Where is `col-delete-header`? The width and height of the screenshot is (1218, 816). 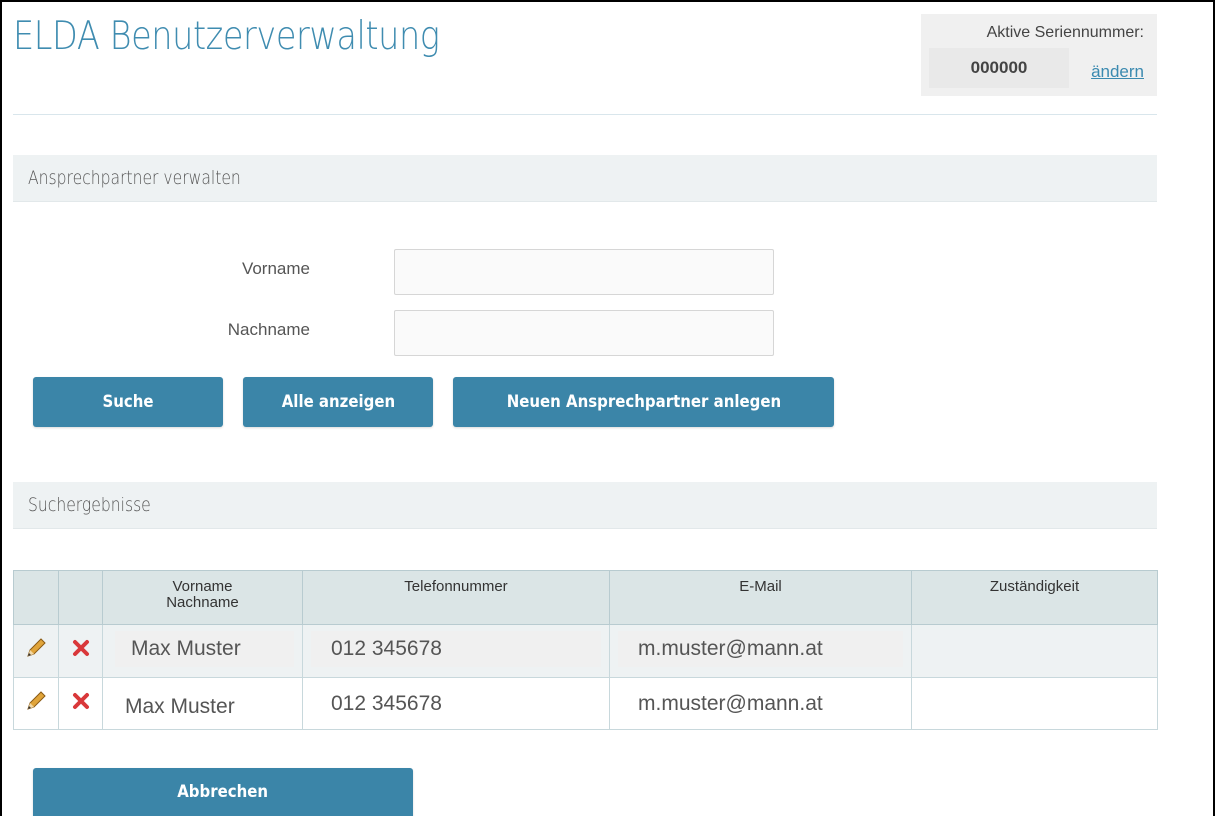
col-delete-header is located at coordinates (80, 597).